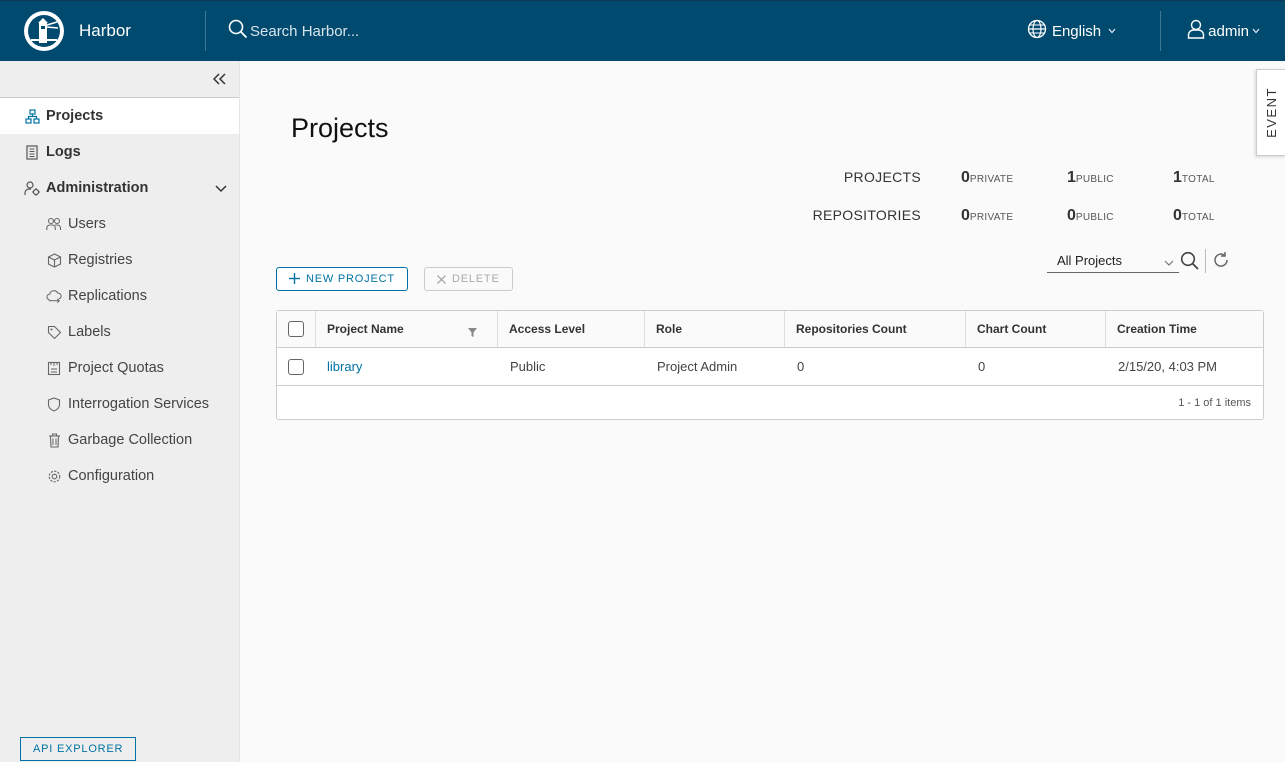 The image size is (1285, 762). What do you see at coordinates (54, 404) in the screenshot?
I see `shield-icon` at bounding box center [54, 404].